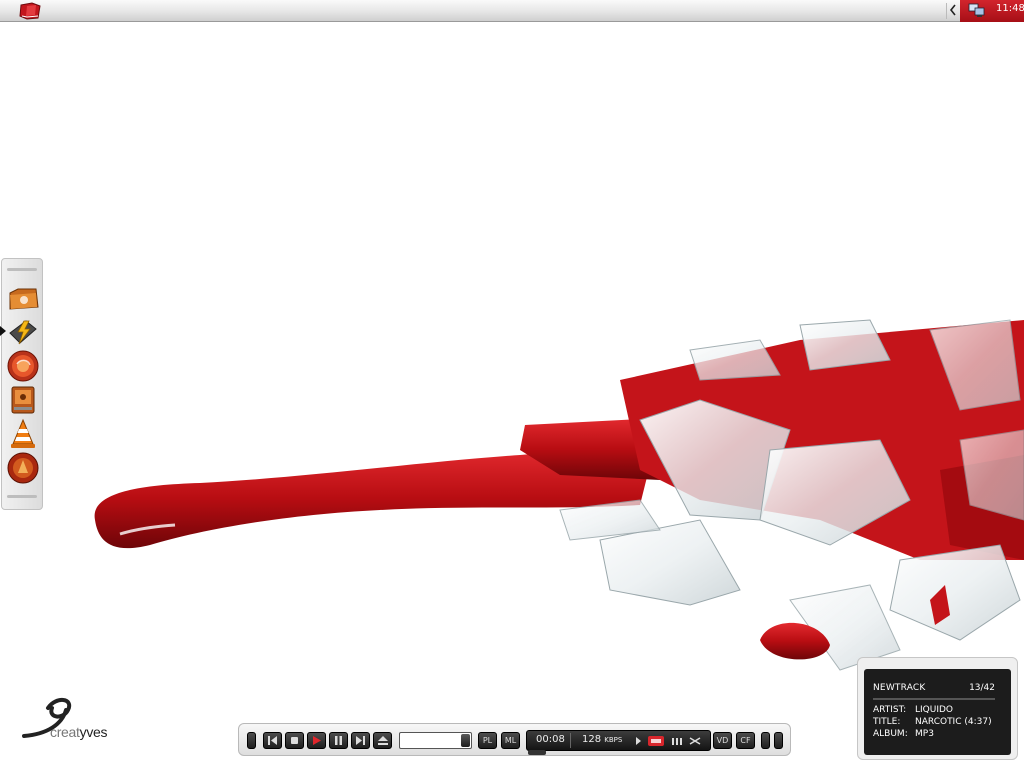  I want to click on previous-button, so click(272, 740).